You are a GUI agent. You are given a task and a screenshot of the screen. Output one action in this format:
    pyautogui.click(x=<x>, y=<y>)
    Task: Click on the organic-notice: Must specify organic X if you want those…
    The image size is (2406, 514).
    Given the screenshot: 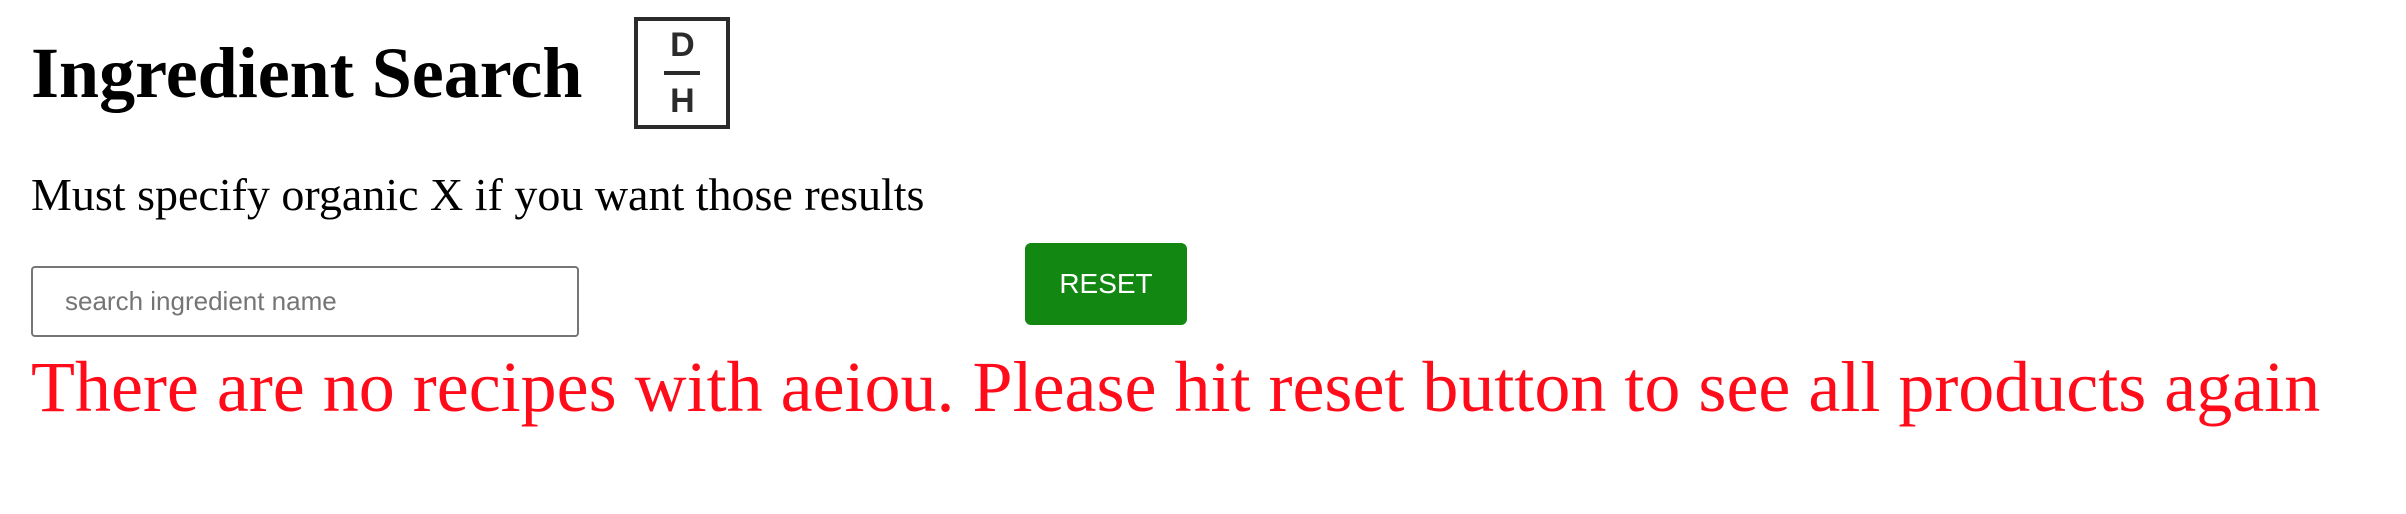 What is the action you would take?
    pyautogui.click(x=478, y=194)
    